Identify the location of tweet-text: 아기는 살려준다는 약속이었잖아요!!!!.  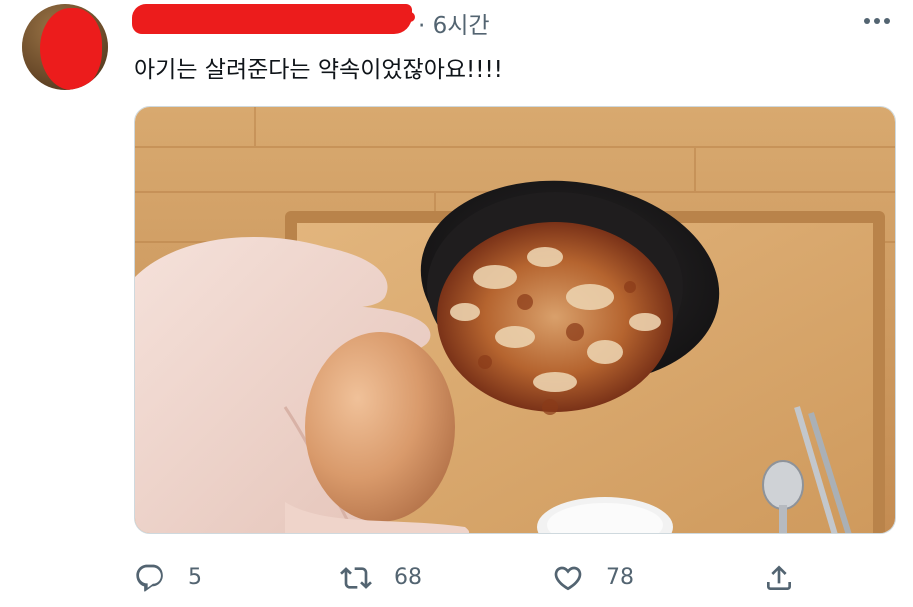
(318, 70).